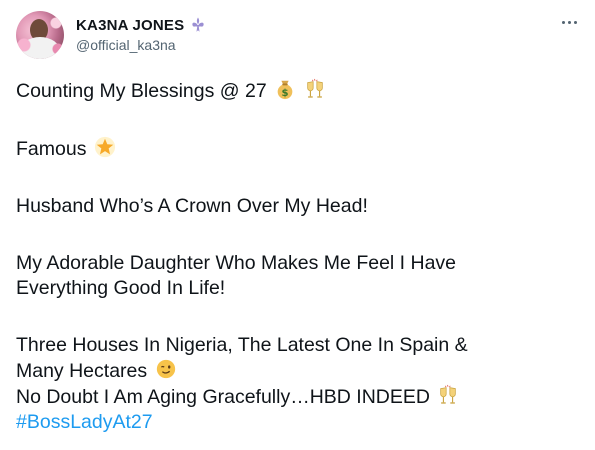  I want to click on avatar, so click(40, 35).